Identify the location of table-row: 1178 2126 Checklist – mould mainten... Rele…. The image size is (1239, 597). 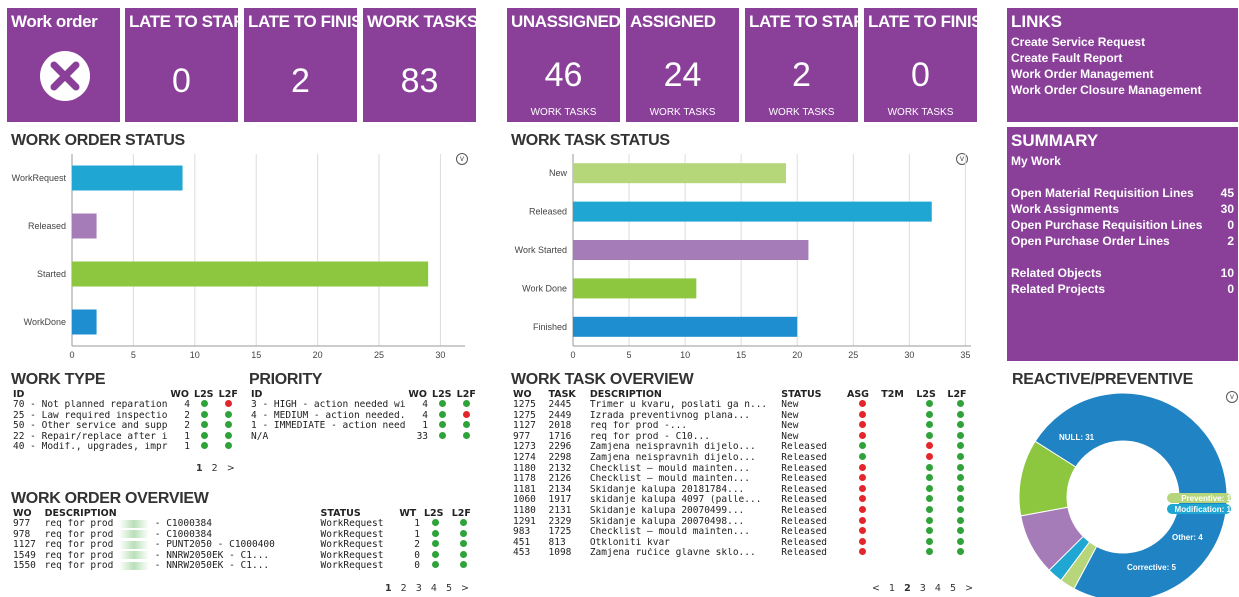
(743, 479).